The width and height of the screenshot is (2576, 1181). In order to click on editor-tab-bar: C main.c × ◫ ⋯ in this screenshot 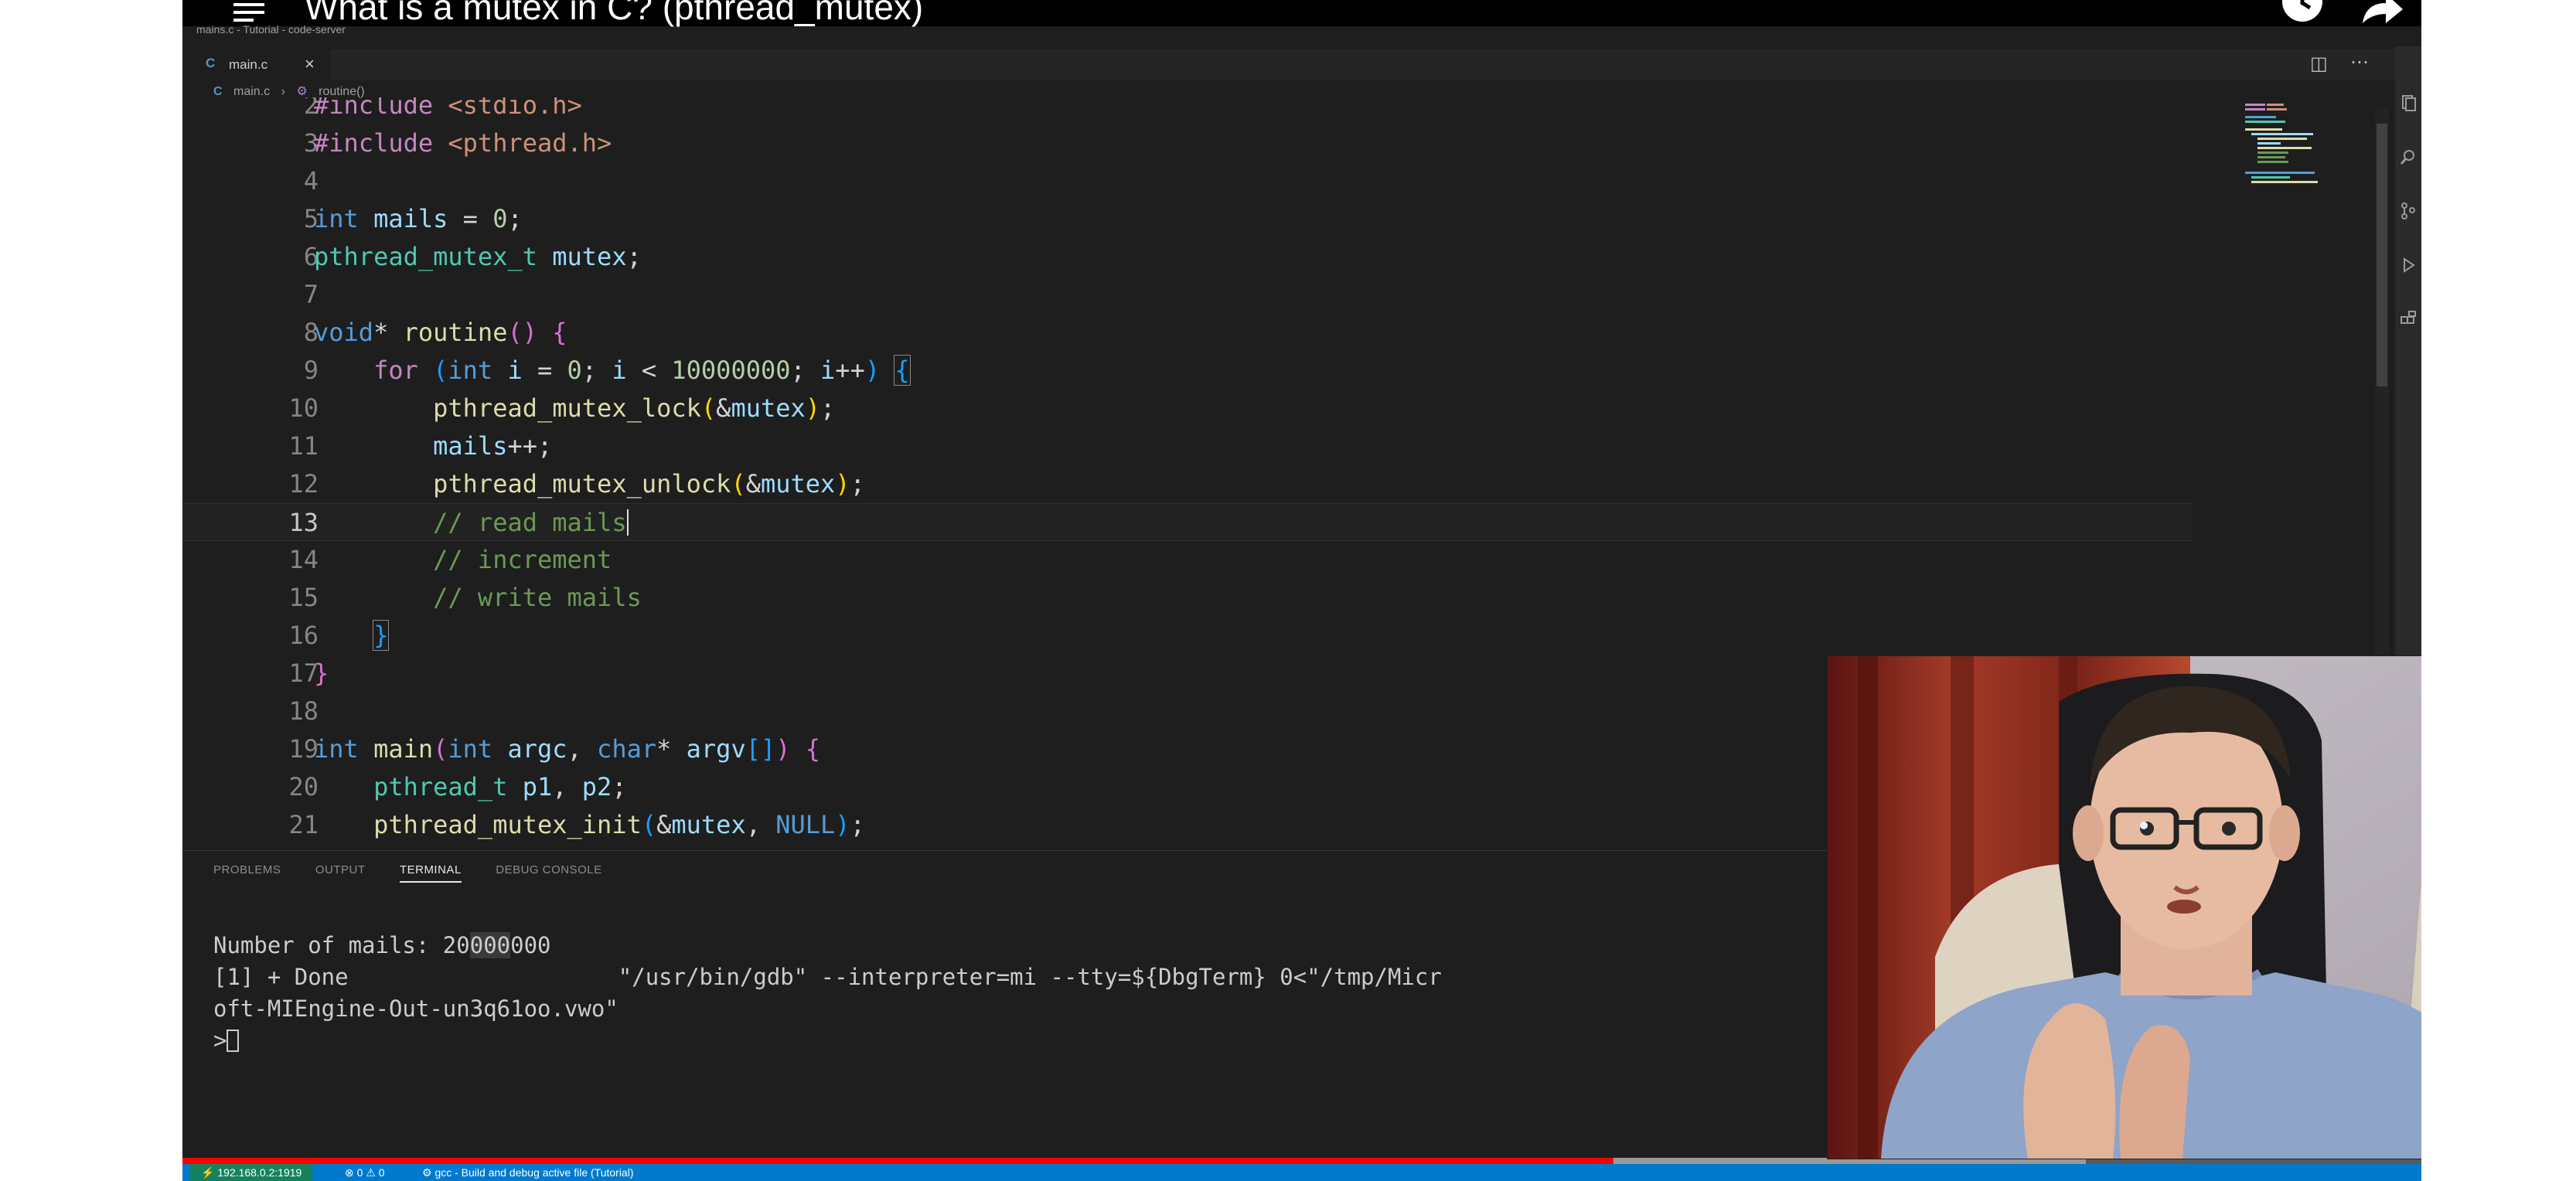, I will do `click(1301, 64)`.